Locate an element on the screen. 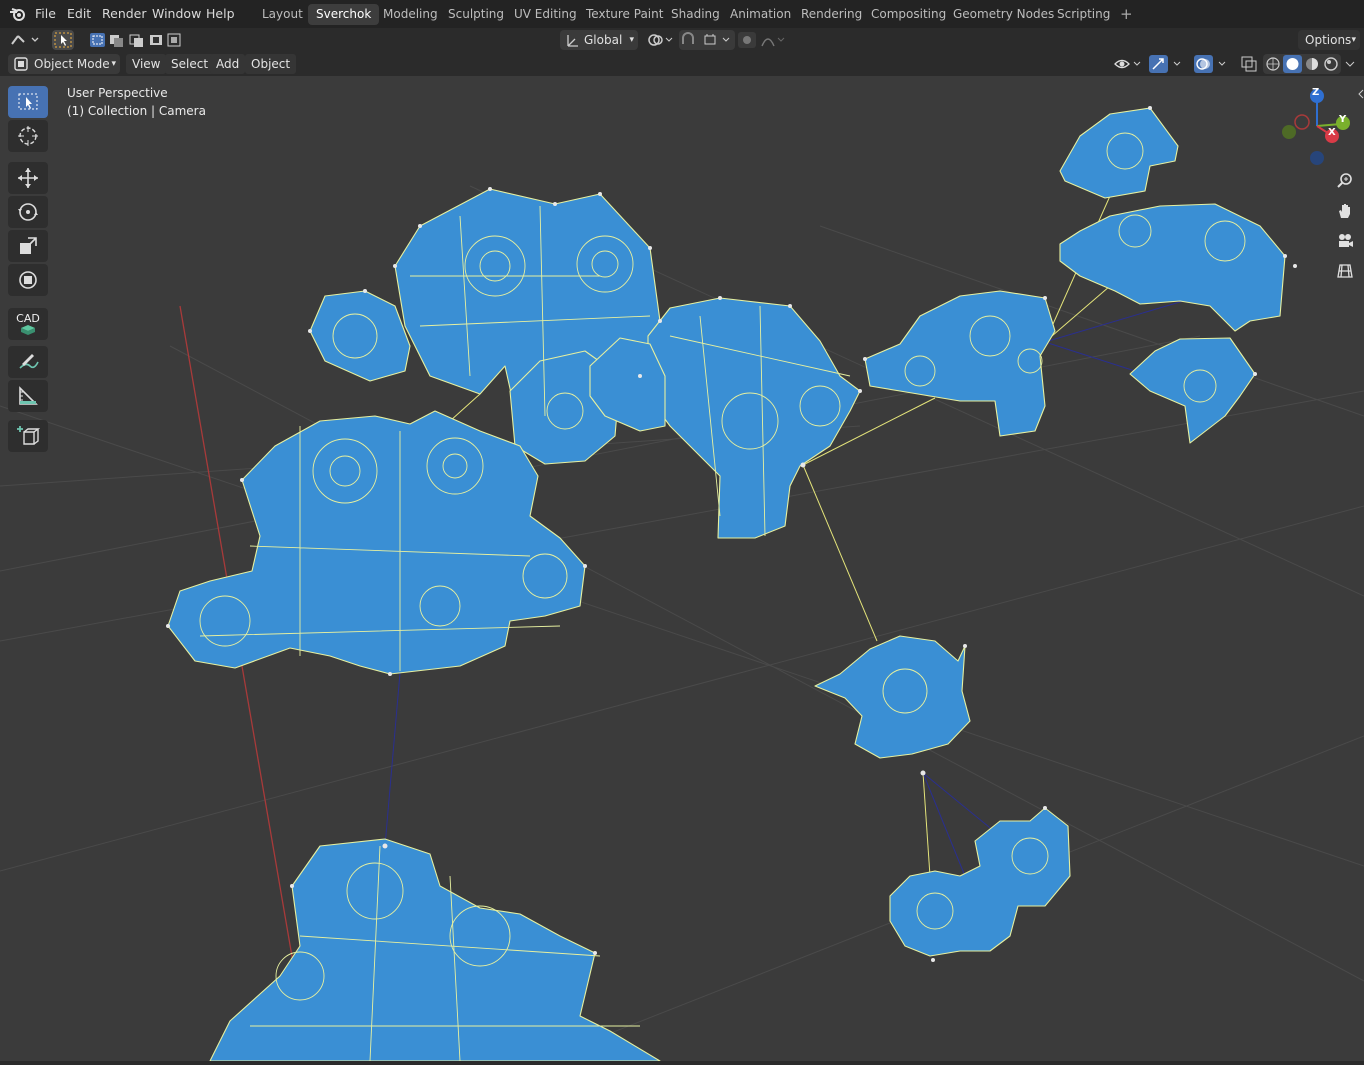 The width and height of the screenshot is (1364, 1065). transform-orientation-dropdown: Global ▾ is located at coordinates (599, 40).